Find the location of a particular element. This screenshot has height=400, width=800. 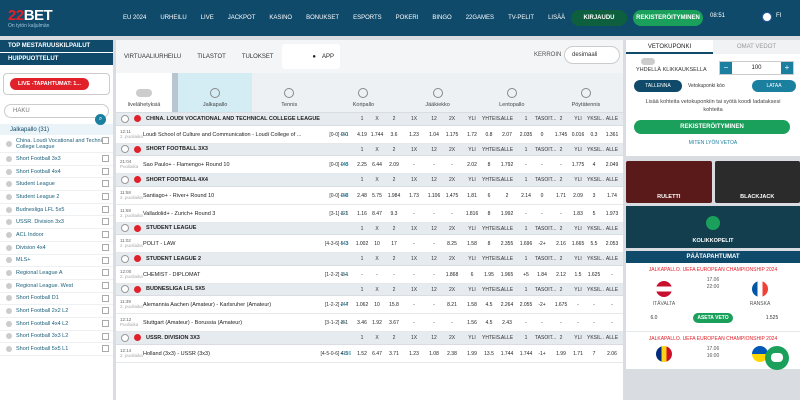

match-teams: Holland (3x3) - USSR (3x3) is located at coordinates (225, 354).